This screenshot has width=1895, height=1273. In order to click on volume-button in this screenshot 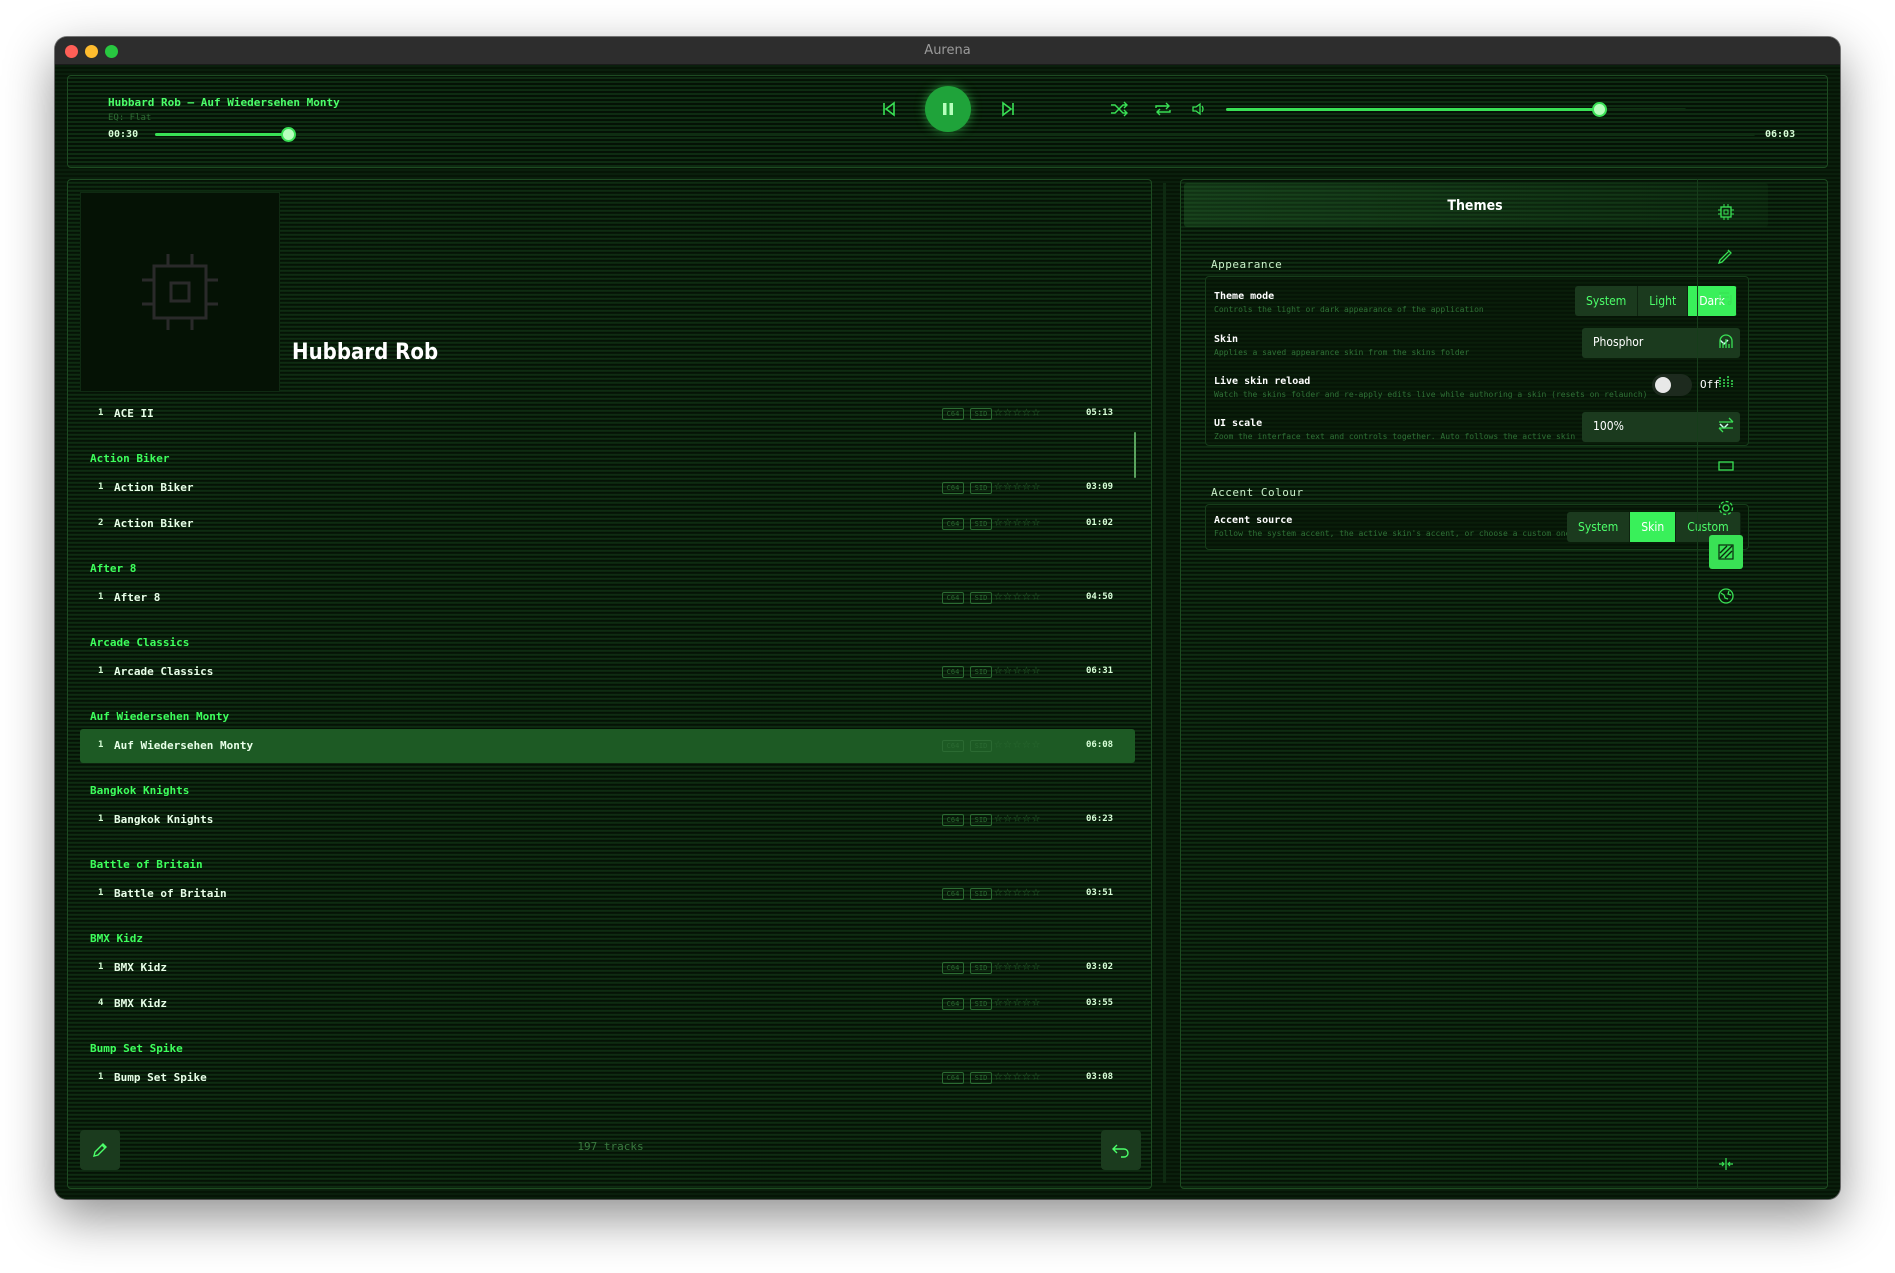, I will do `click(1199, 109)`.